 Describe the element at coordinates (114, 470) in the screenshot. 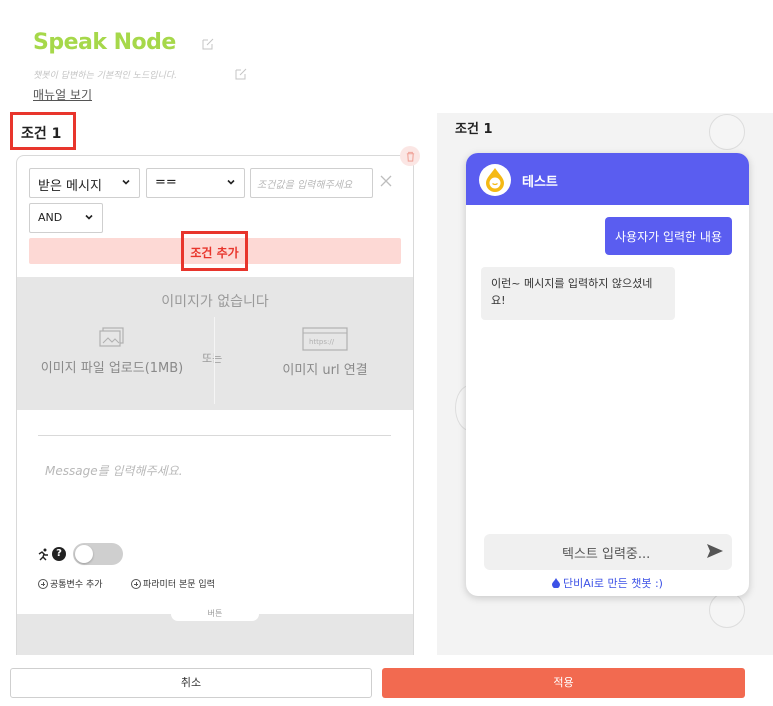

I see `message-input: Message를 입력해주세요.` at that location.